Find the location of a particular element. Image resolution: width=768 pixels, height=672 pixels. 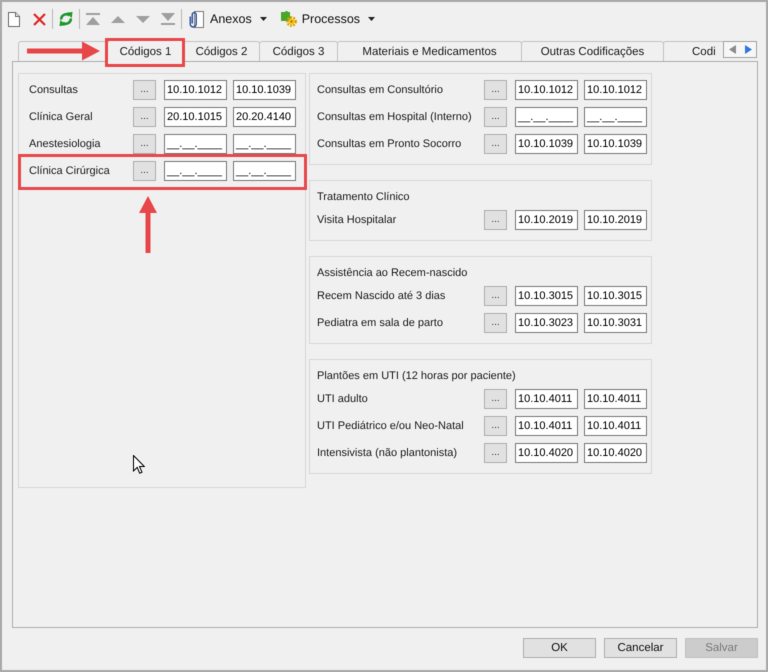

field-label: Clínica Cirúrgica is located at coordinates (69, 171).